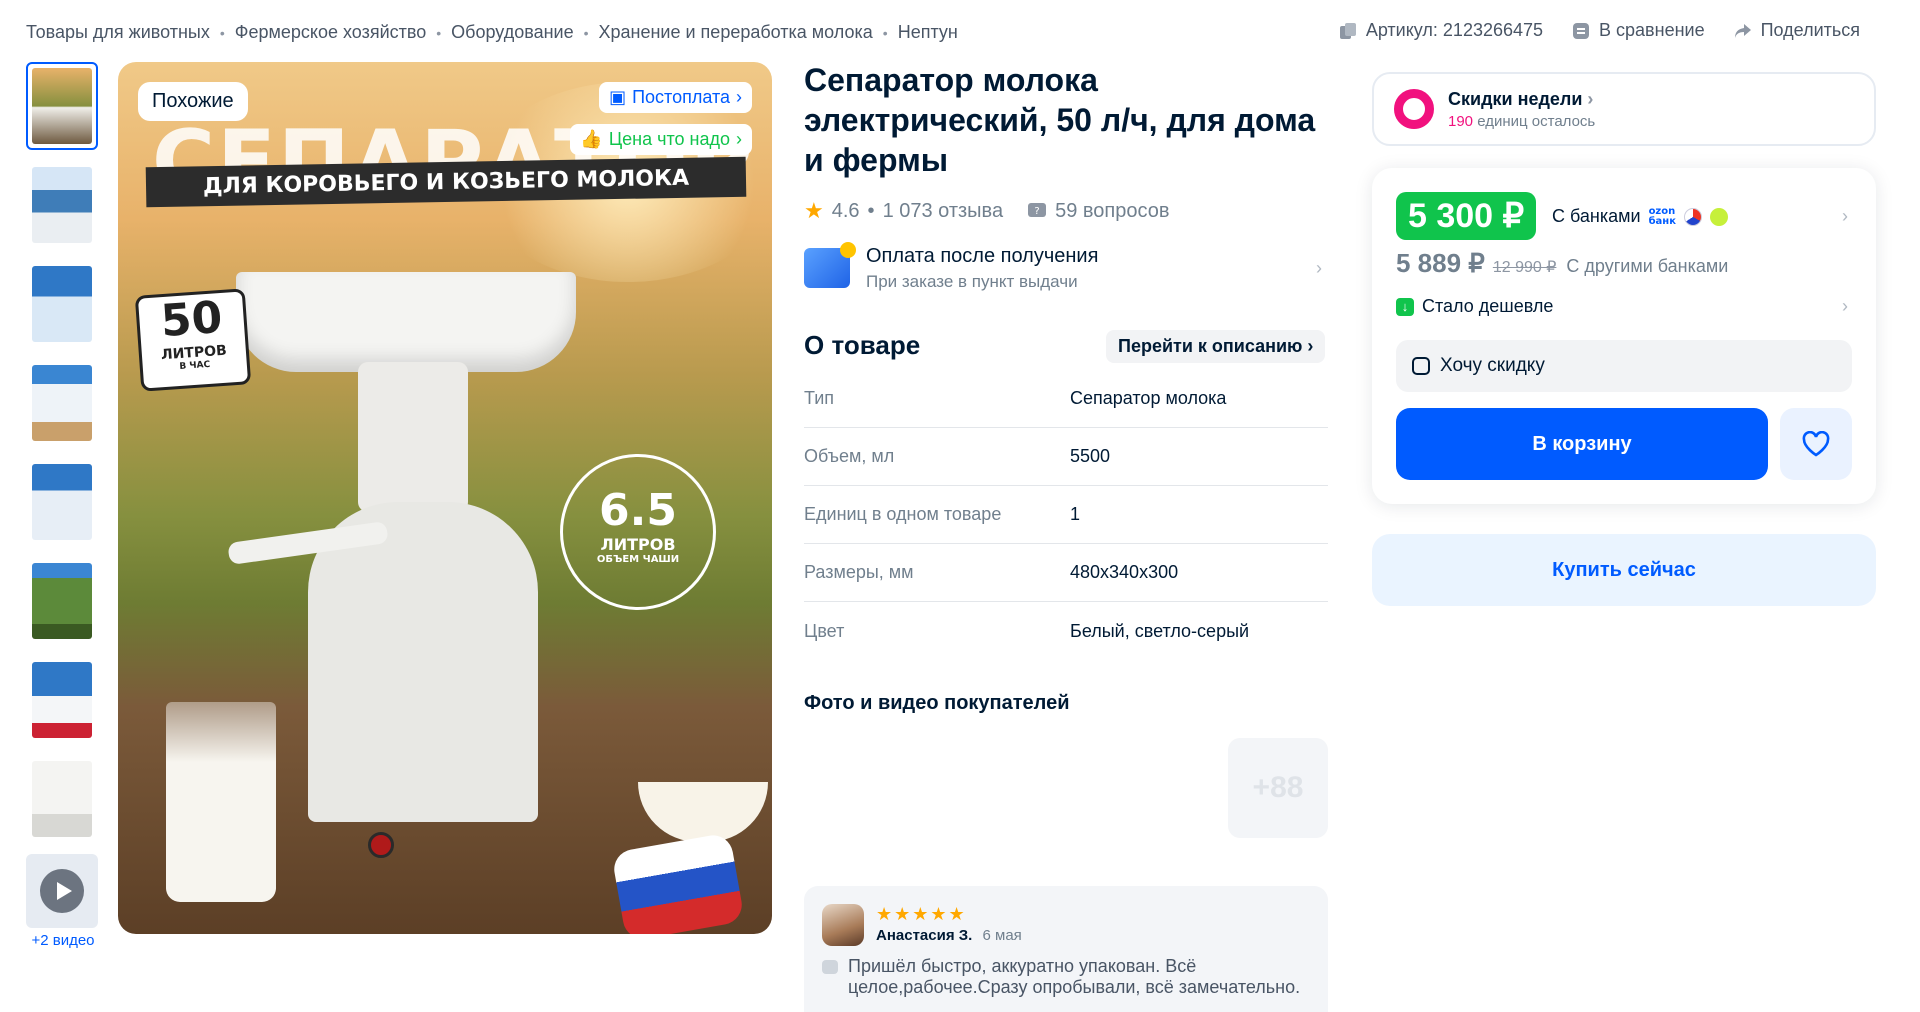 The height and width of the screenshot is (1012, 1920). What do you see at coordinates (921, 914) in the screenshot?
I see `review-stars: ★★★★★` at bounding box center [921, 914].